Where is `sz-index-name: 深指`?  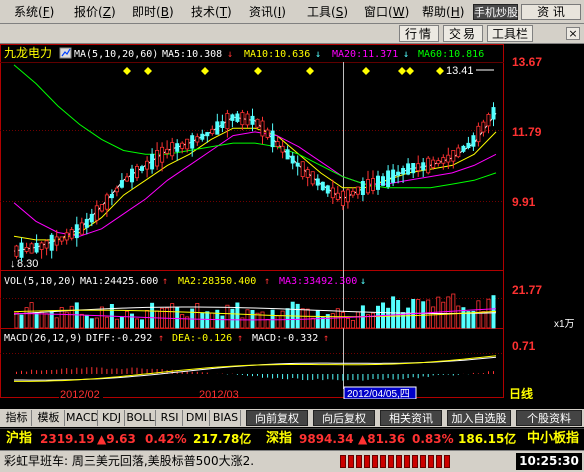
sz-index-name: 深指 is located at coordinates (279, 438).